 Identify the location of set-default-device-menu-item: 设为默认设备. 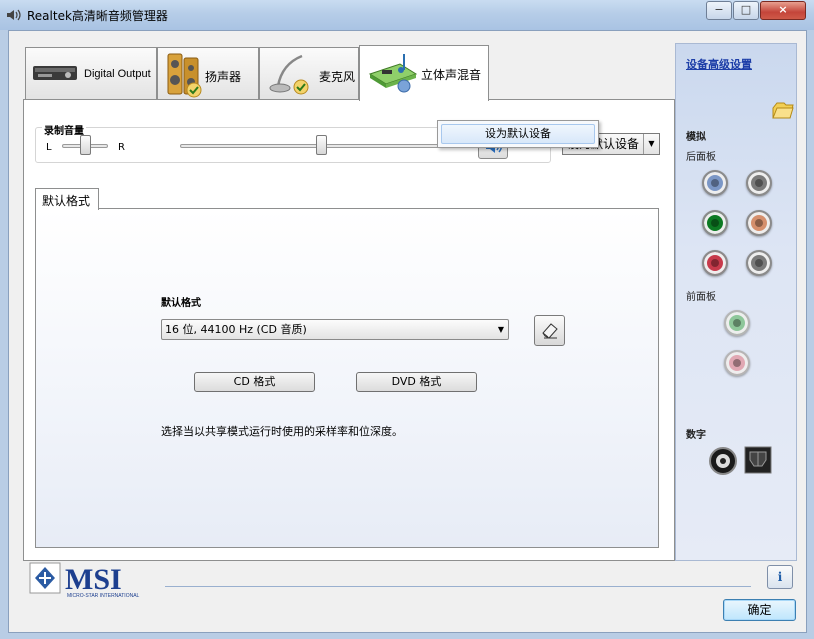
(518, 134).